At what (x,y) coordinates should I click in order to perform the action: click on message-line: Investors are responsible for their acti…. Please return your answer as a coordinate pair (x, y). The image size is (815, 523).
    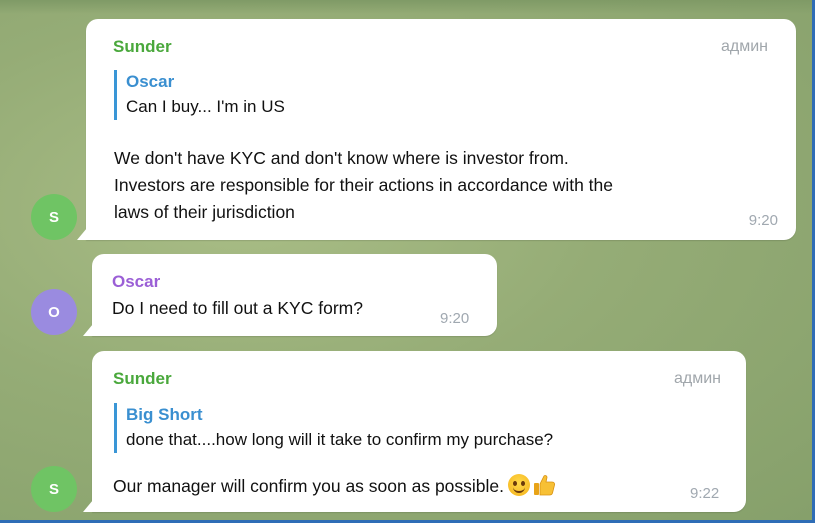
    Looking at the image, I should click on (364, 185).